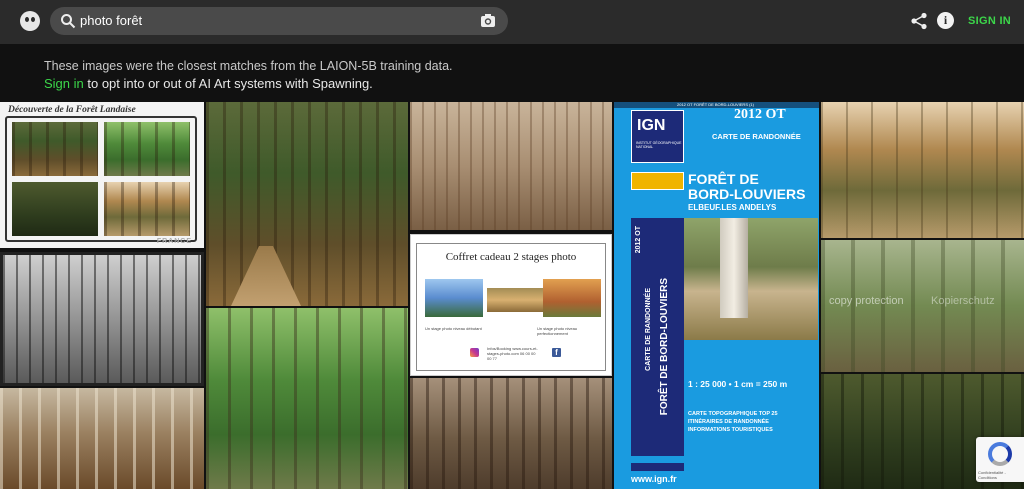 The height and width of the screenshot is (489, 1024). I want to click on image-result-postcard: Découverte de la Forêt Landaise FRANCE, so click(102, 175).